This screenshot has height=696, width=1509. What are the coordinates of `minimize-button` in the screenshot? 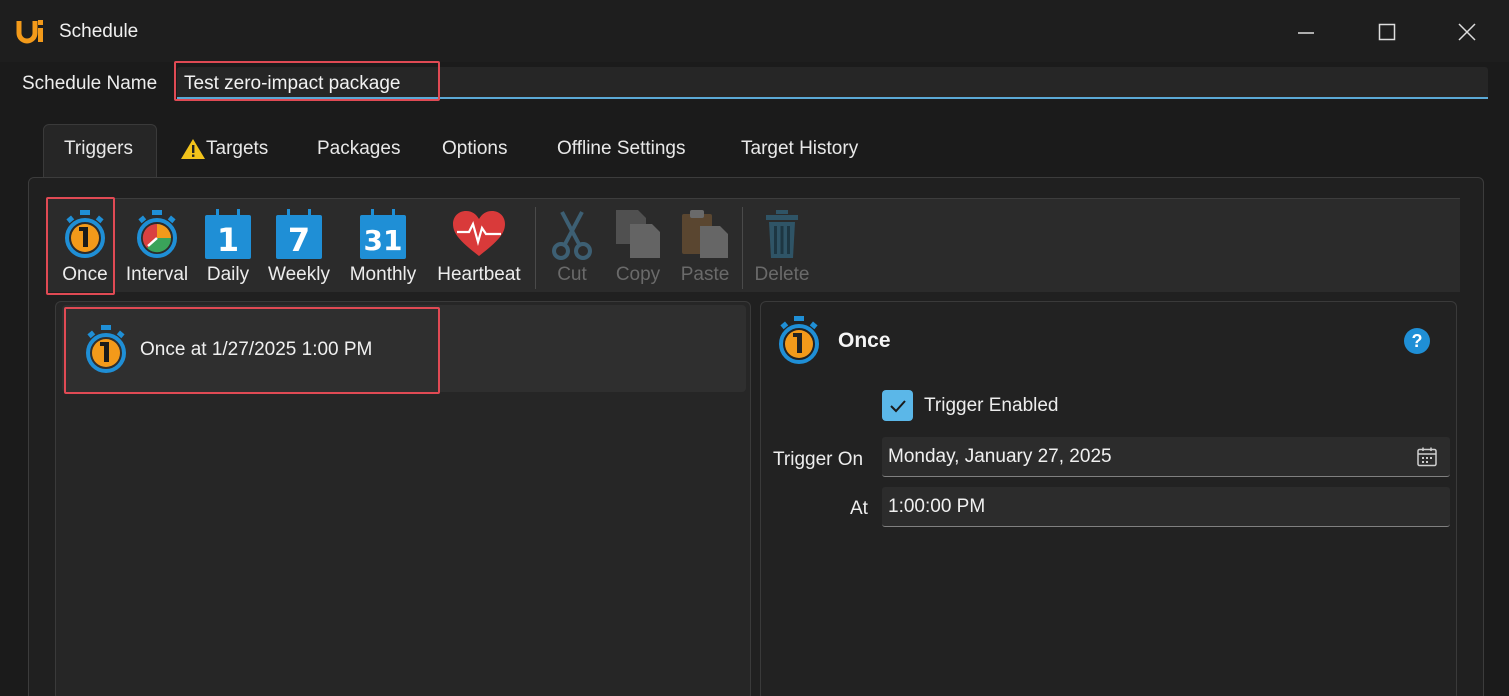 It's located at (1306, 32).